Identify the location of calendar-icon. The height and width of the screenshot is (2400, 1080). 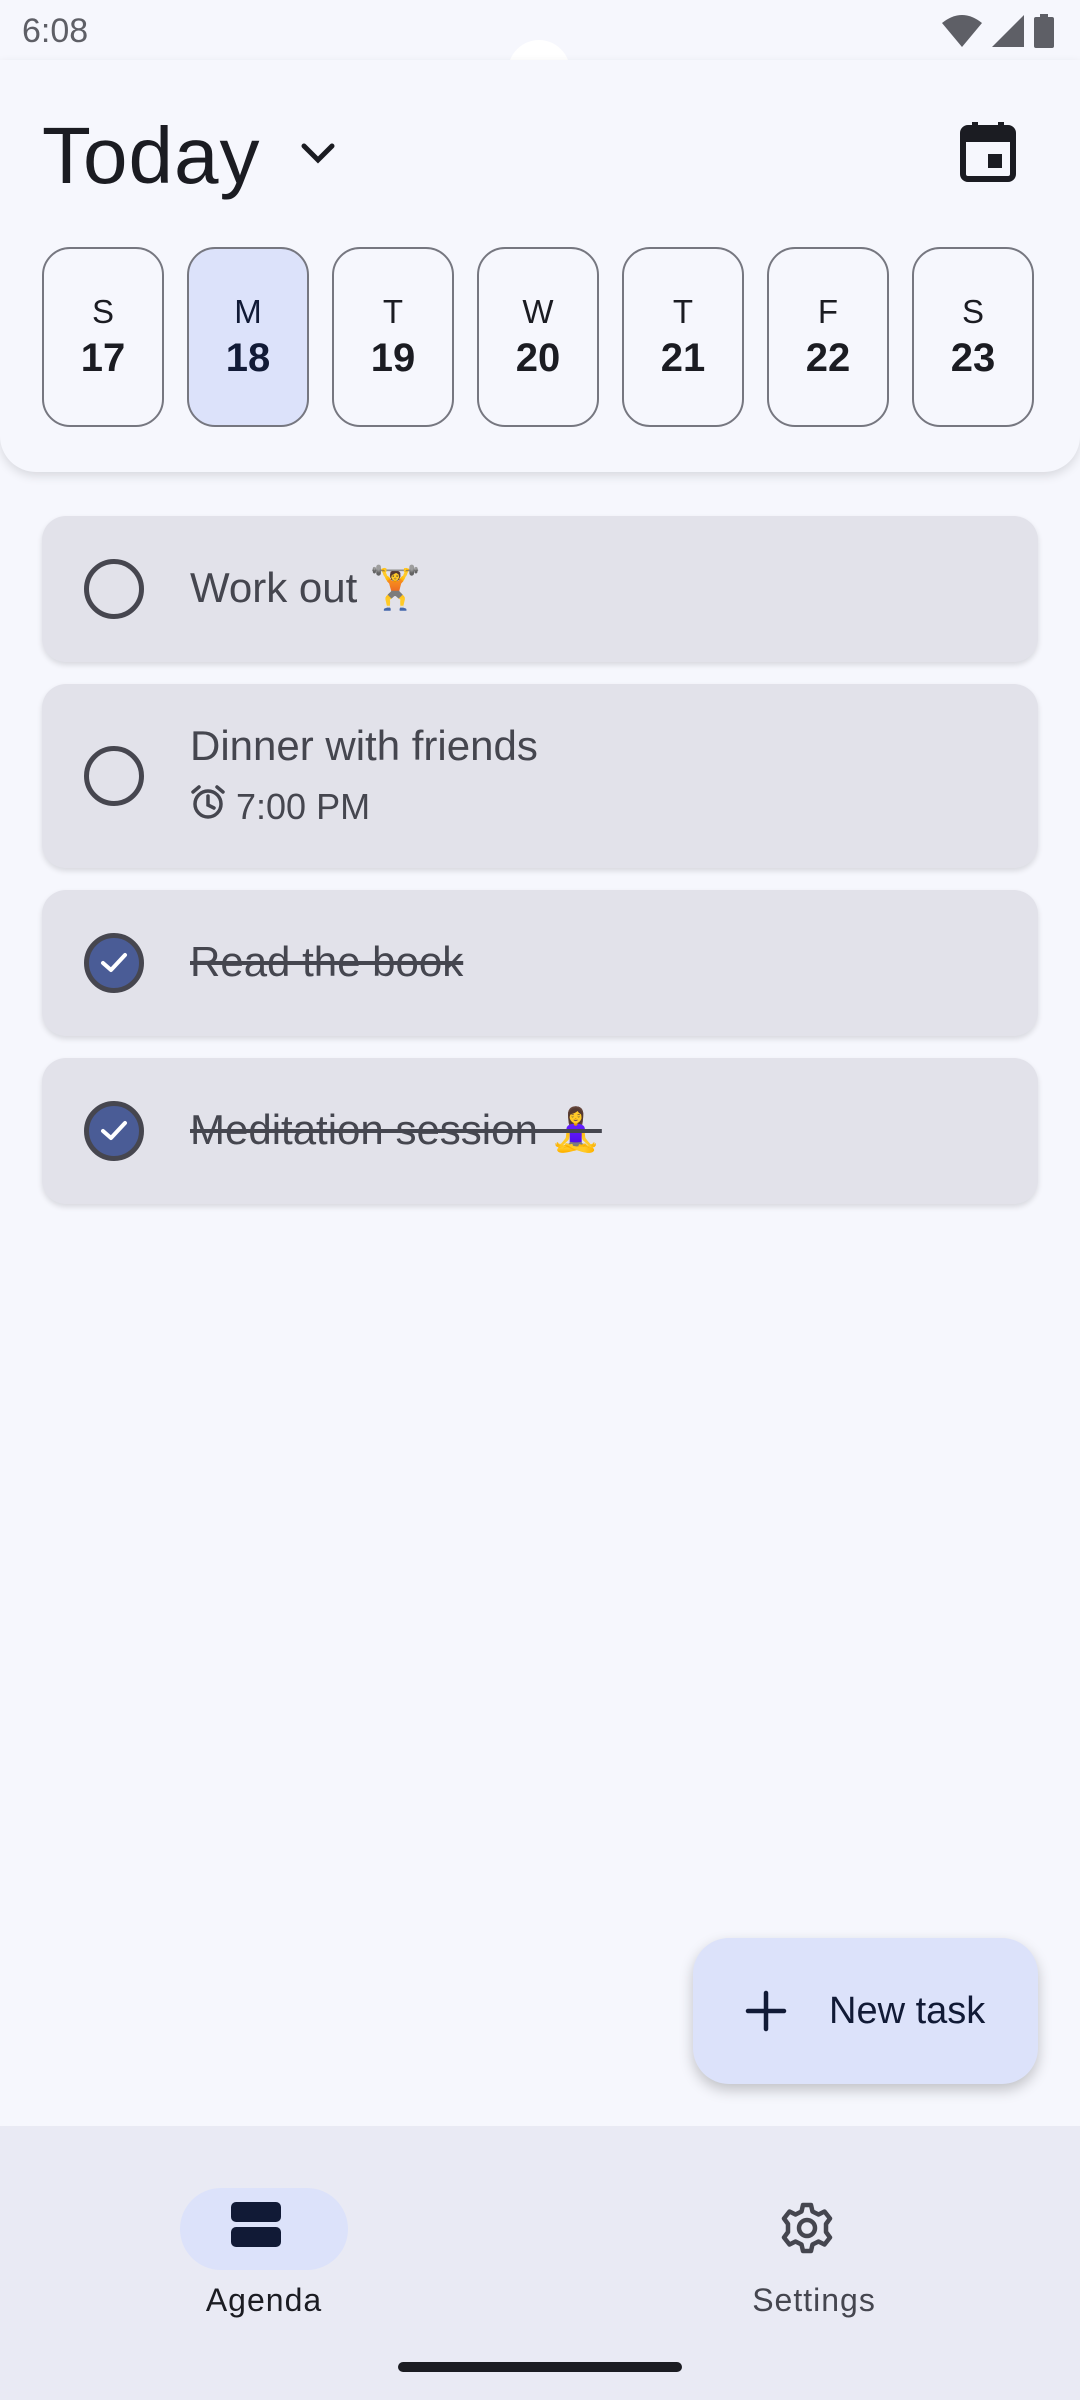
(988, 154).